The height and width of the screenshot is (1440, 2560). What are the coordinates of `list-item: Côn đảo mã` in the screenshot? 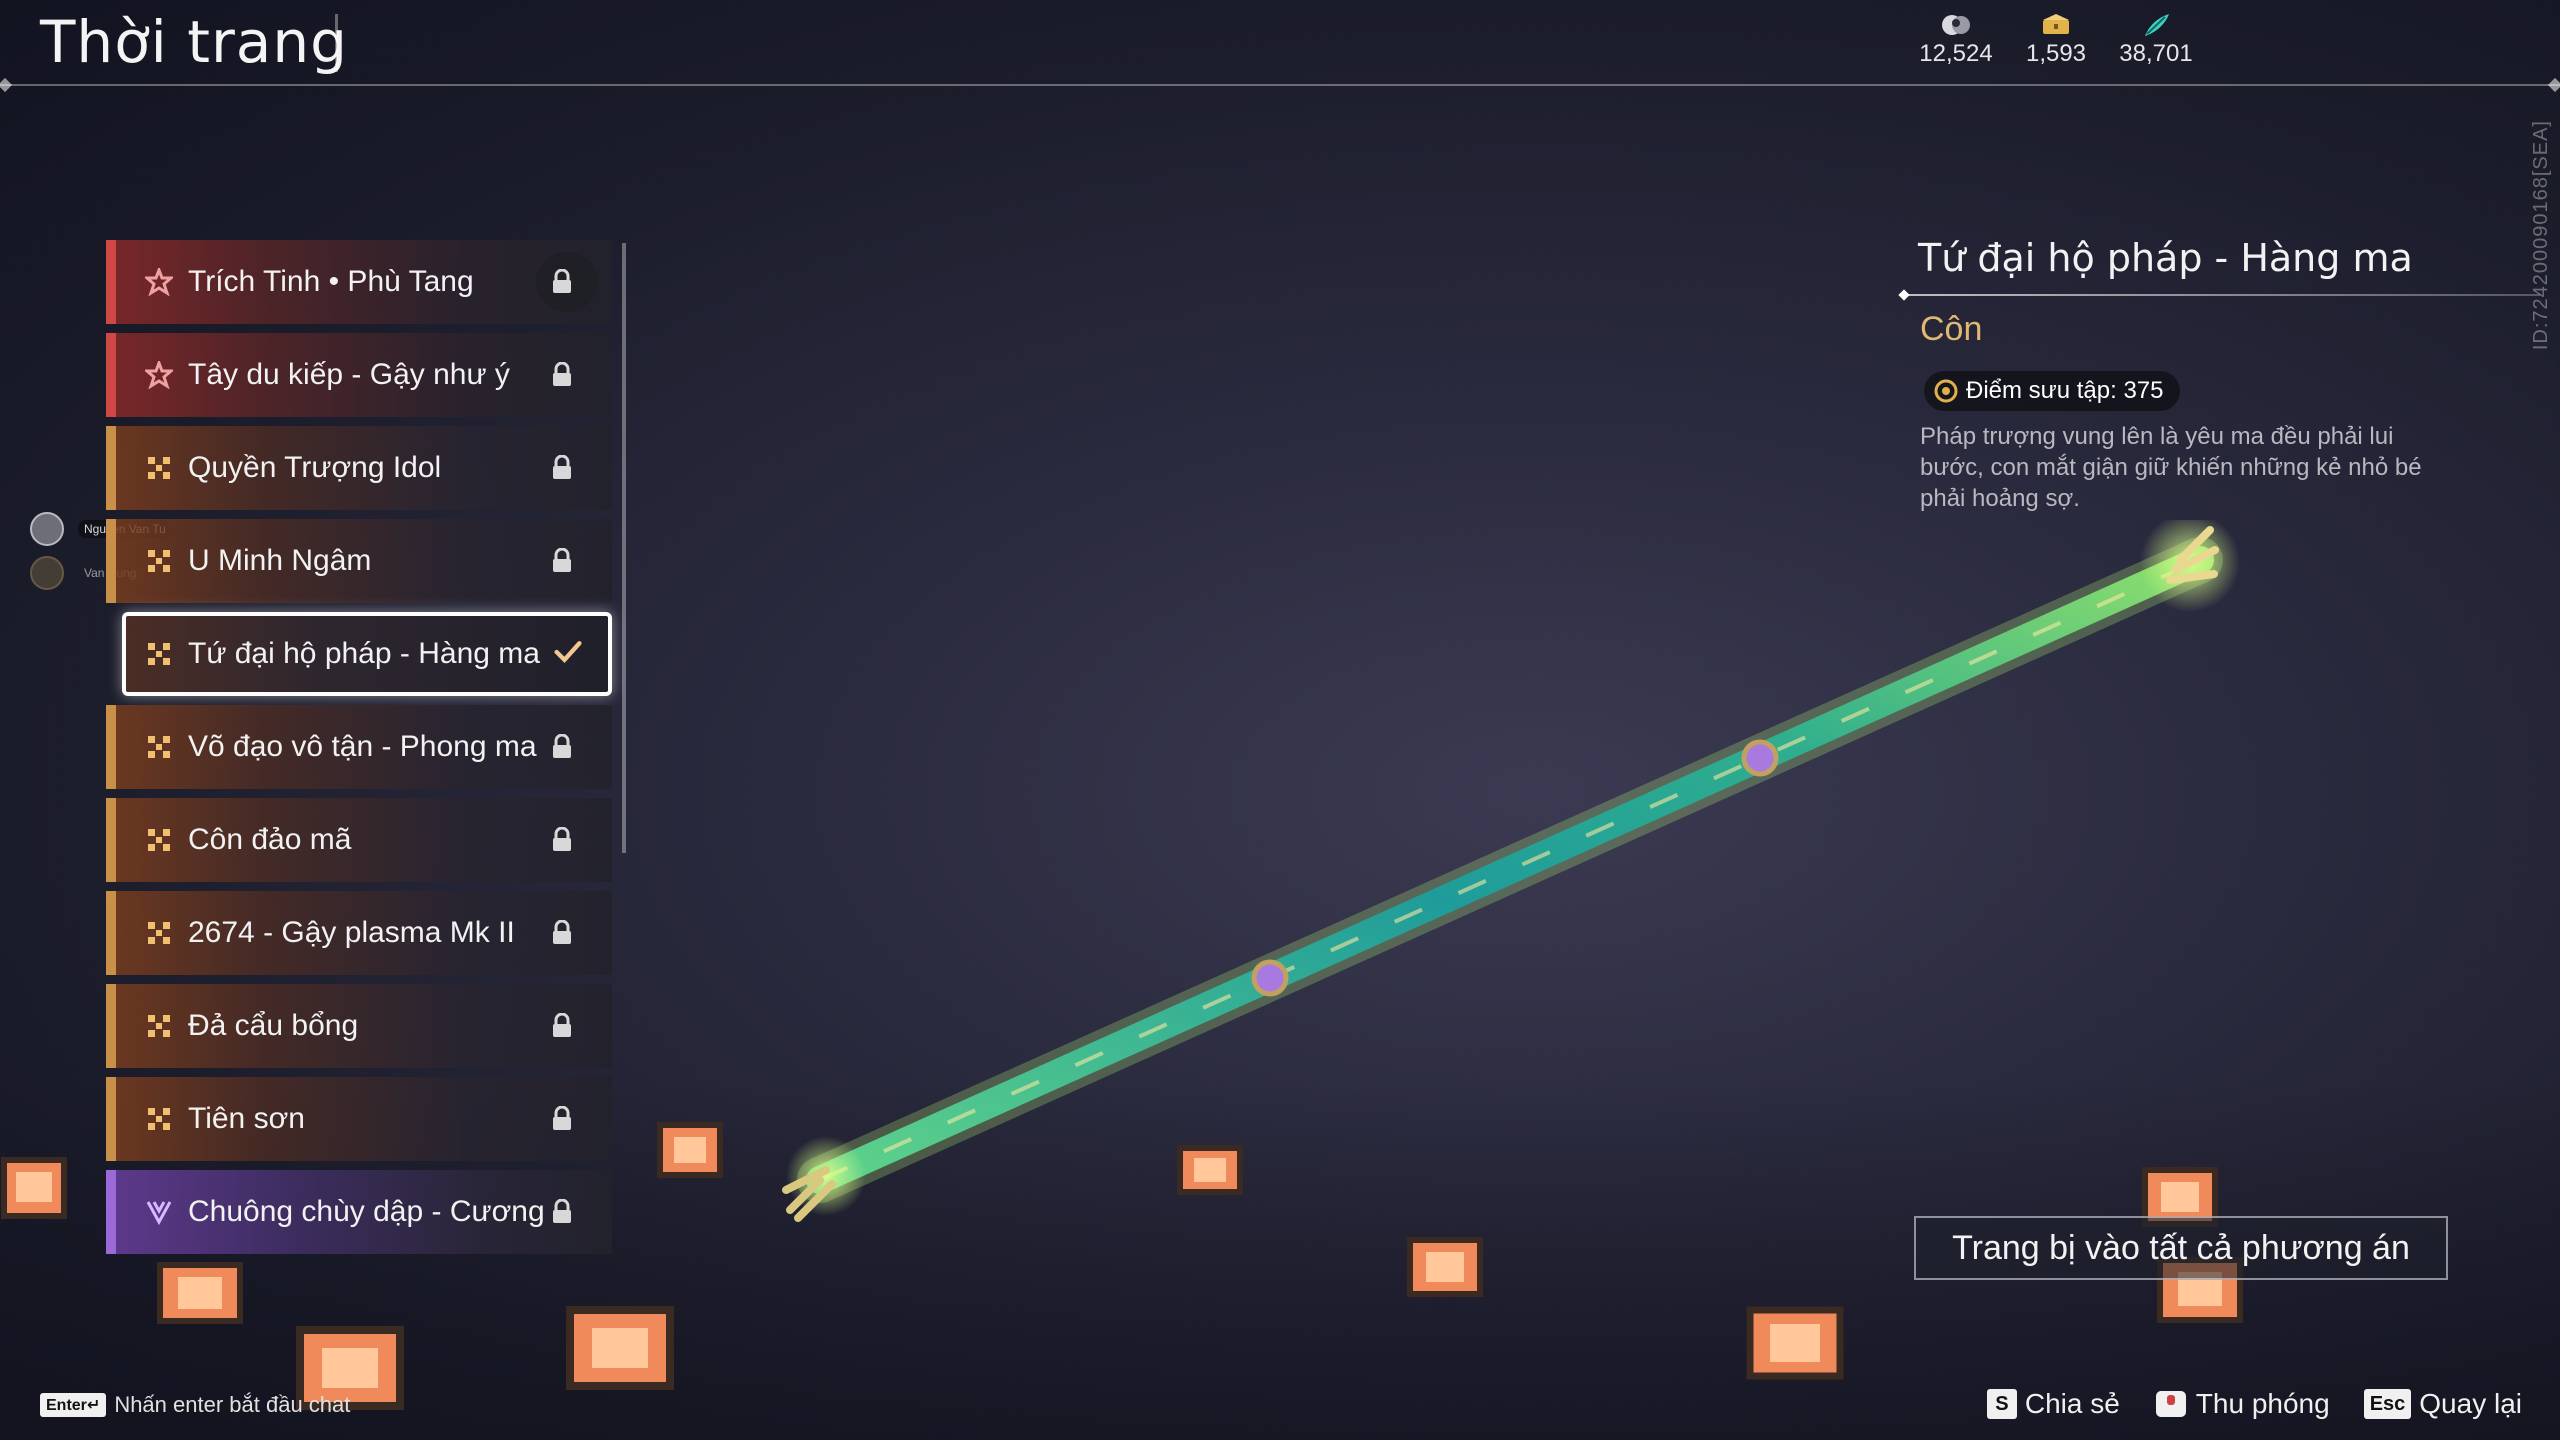 It's located at (359, 840).